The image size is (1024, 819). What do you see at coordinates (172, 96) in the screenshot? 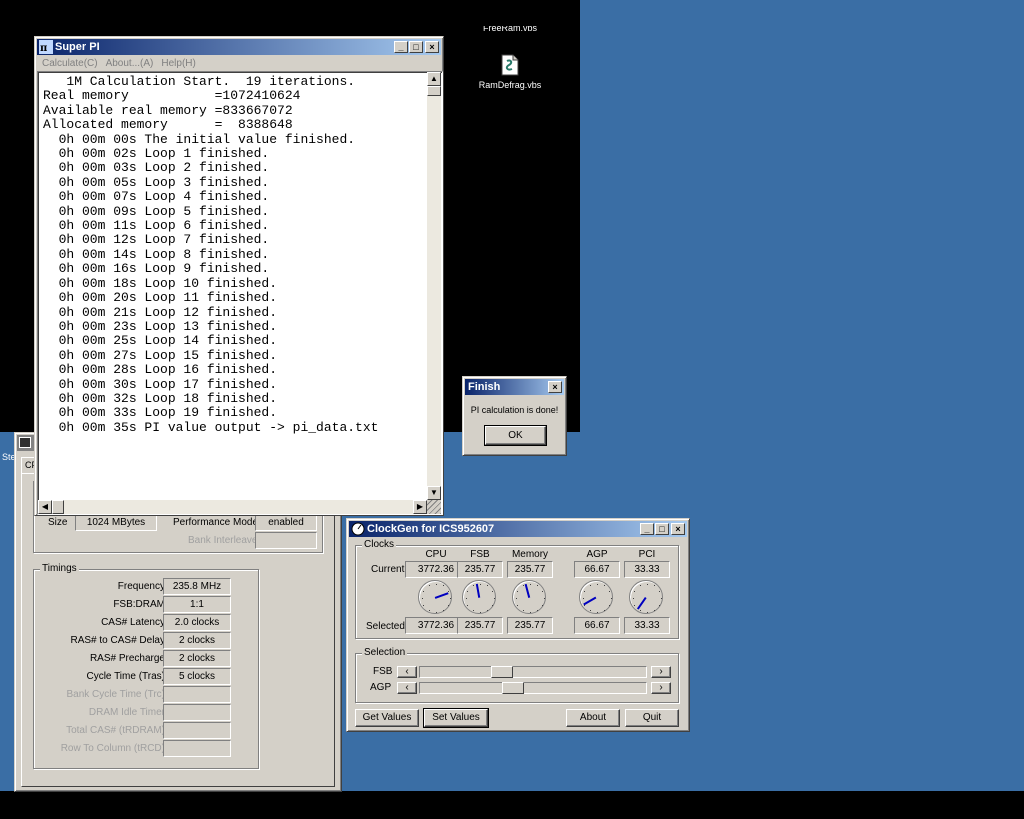
I see `console-line: Real memory =1072410624` at bounding box center [172, 96].